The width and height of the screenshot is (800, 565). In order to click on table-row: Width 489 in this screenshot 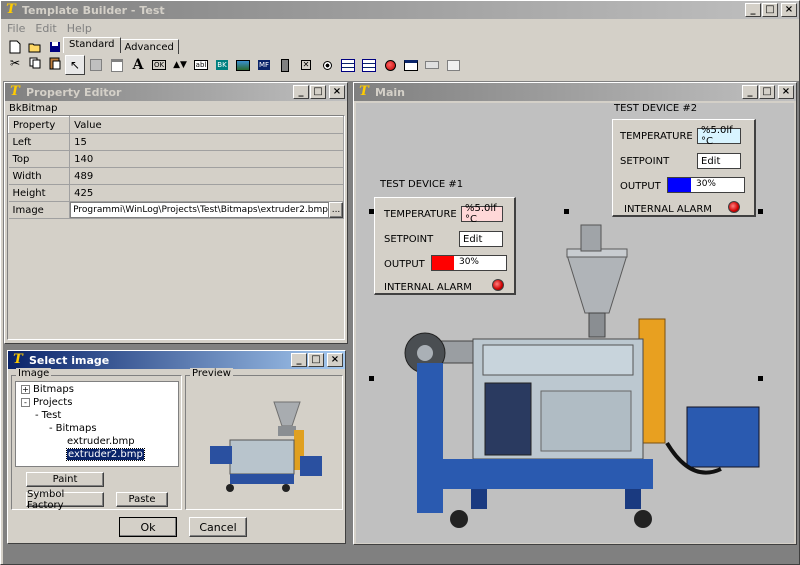, I will do `click(176, 176)`.